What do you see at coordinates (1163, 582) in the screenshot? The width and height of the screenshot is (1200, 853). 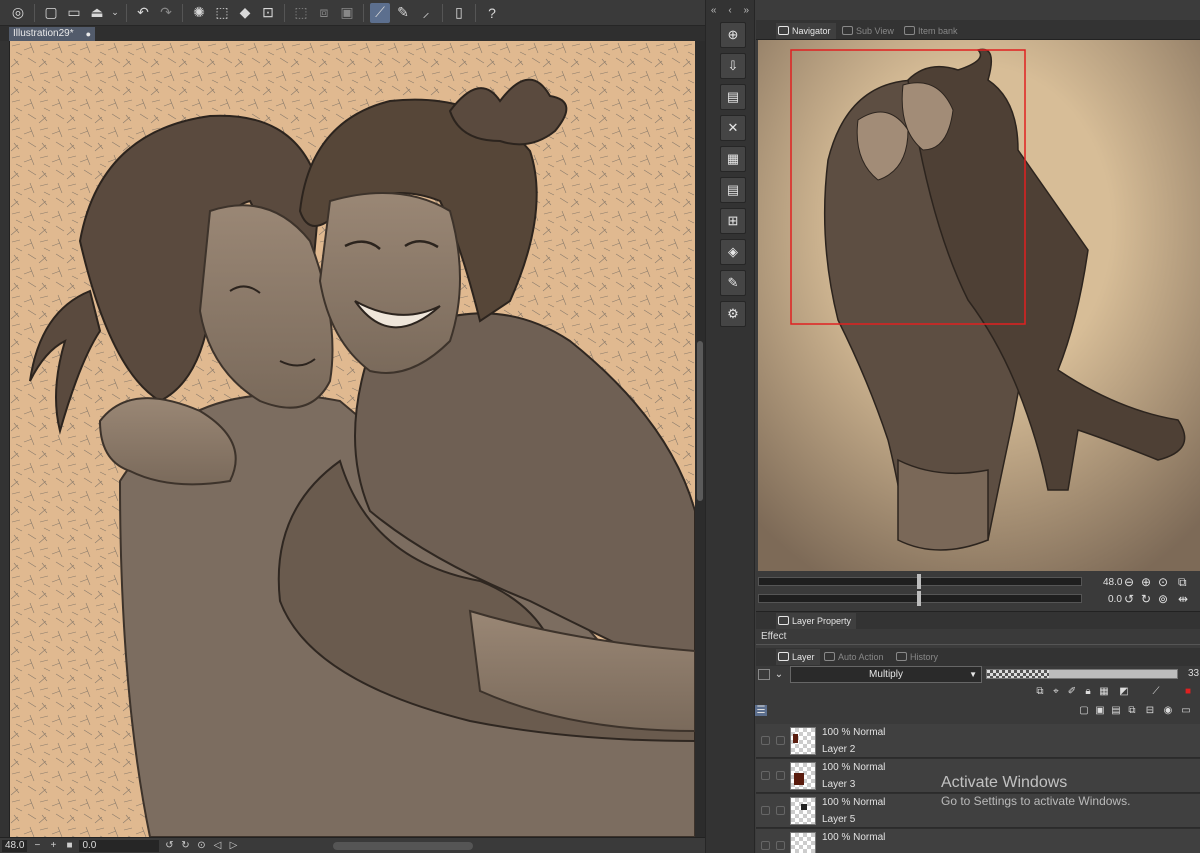 I see `fit-icon: ⊙` at bounding box center [1163, 582].